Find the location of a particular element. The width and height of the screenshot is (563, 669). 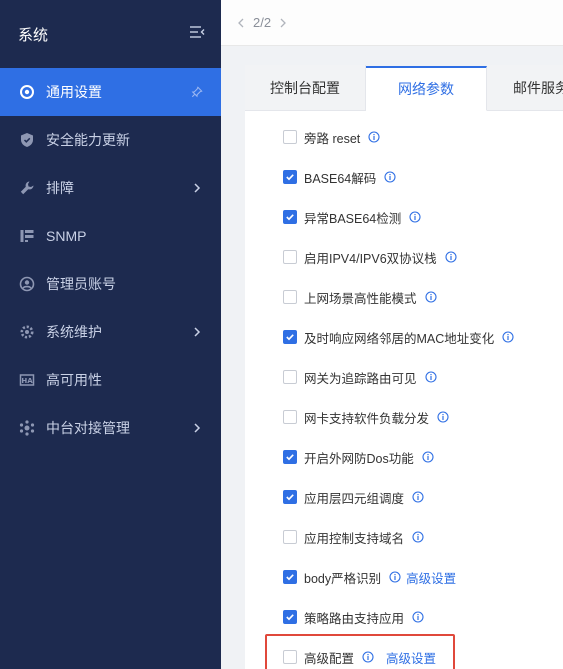

option-row: 网卡支持软件负载分发 is located at coordinates (404, 417).